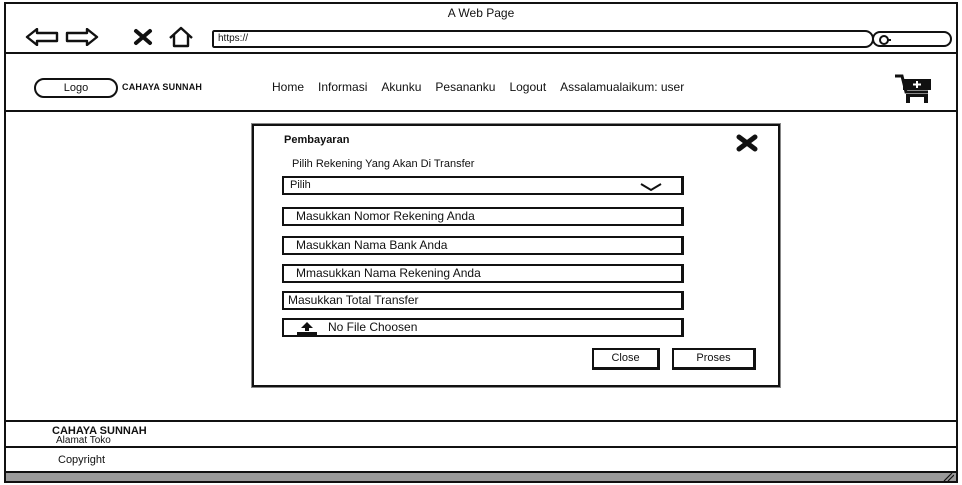 This screenshot has width=962, height=485. I want to click on status-bar, so click(481, 477).